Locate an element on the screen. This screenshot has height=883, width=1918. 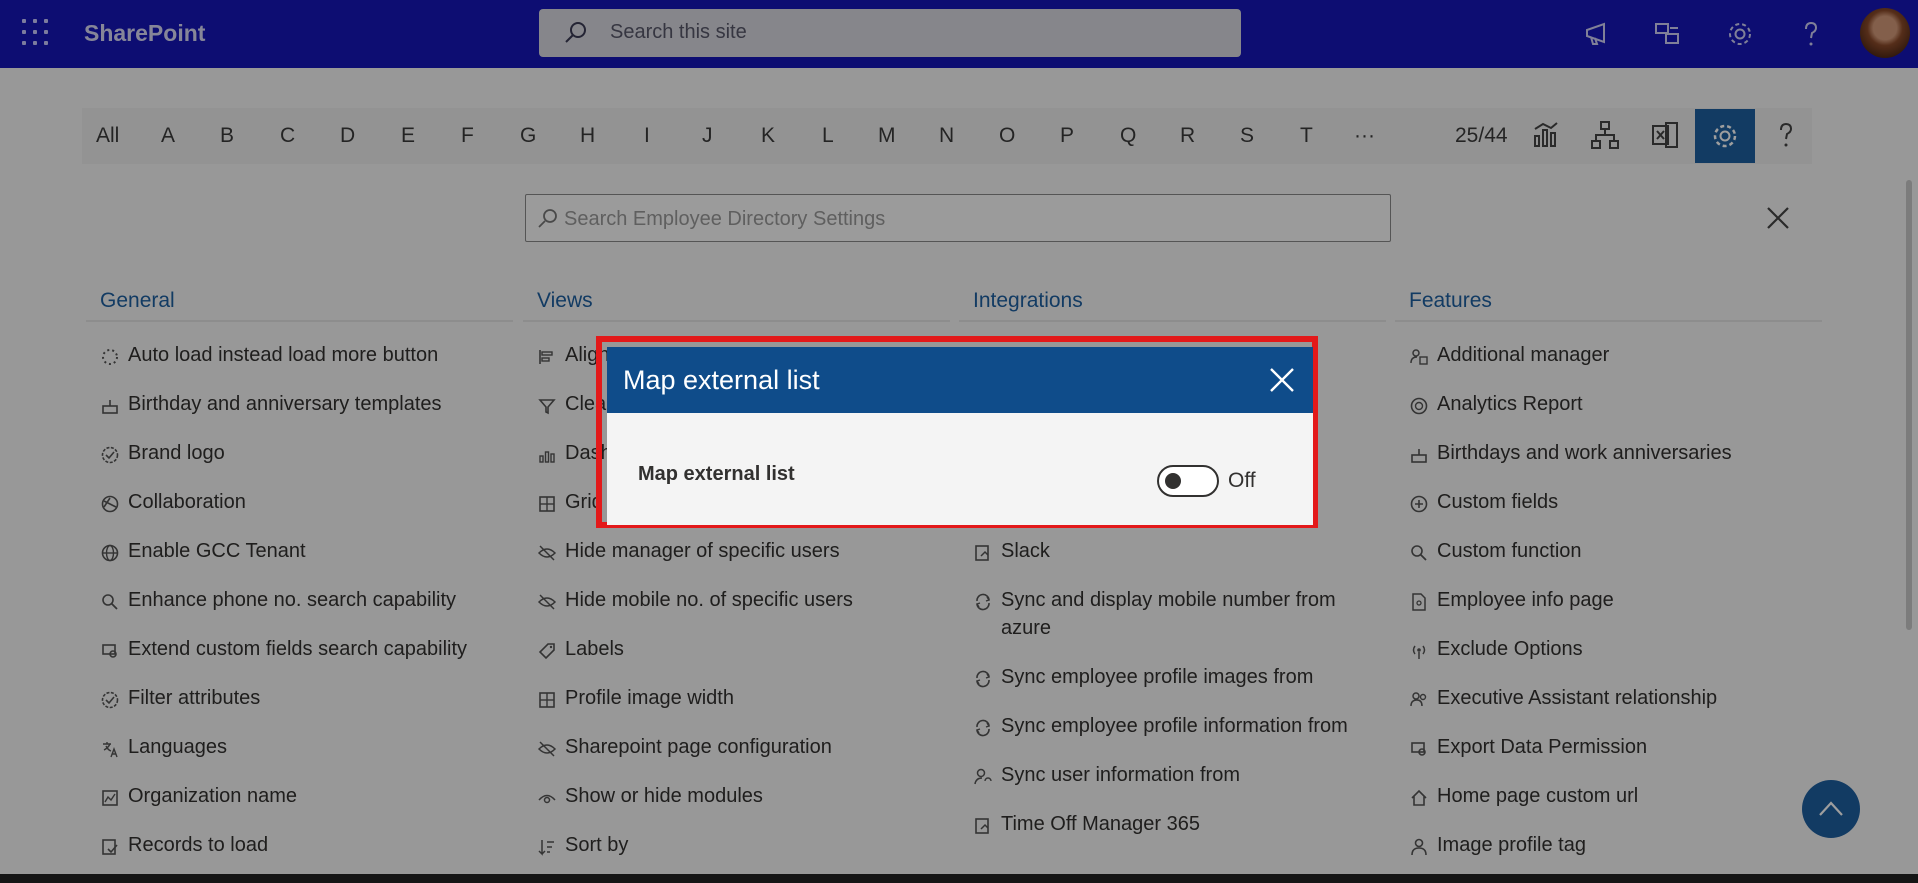
dialog-title: Map external list is located at coordinates (721, 380).